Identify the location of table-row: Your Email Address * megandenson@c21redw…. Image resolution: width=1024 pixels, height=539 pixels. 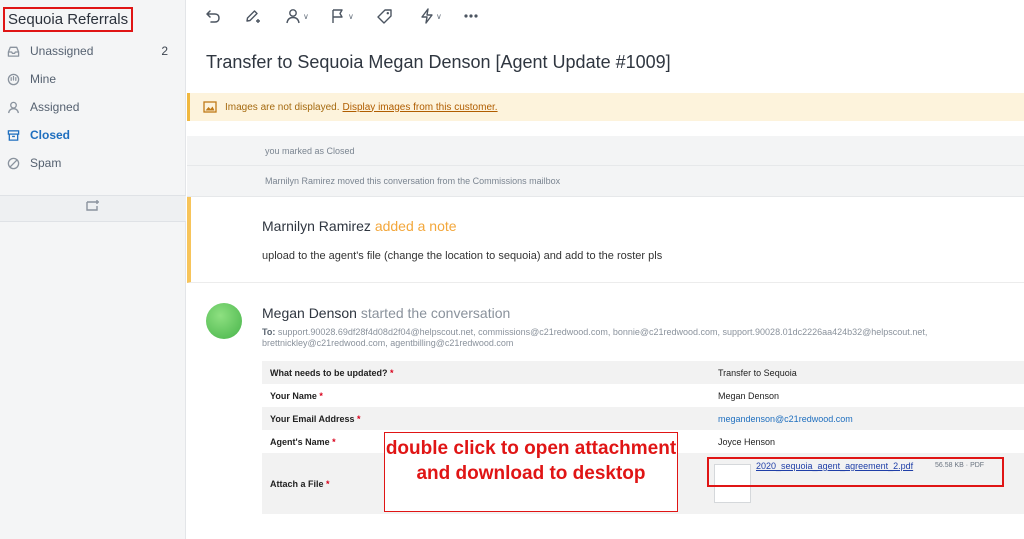
(643, 418).